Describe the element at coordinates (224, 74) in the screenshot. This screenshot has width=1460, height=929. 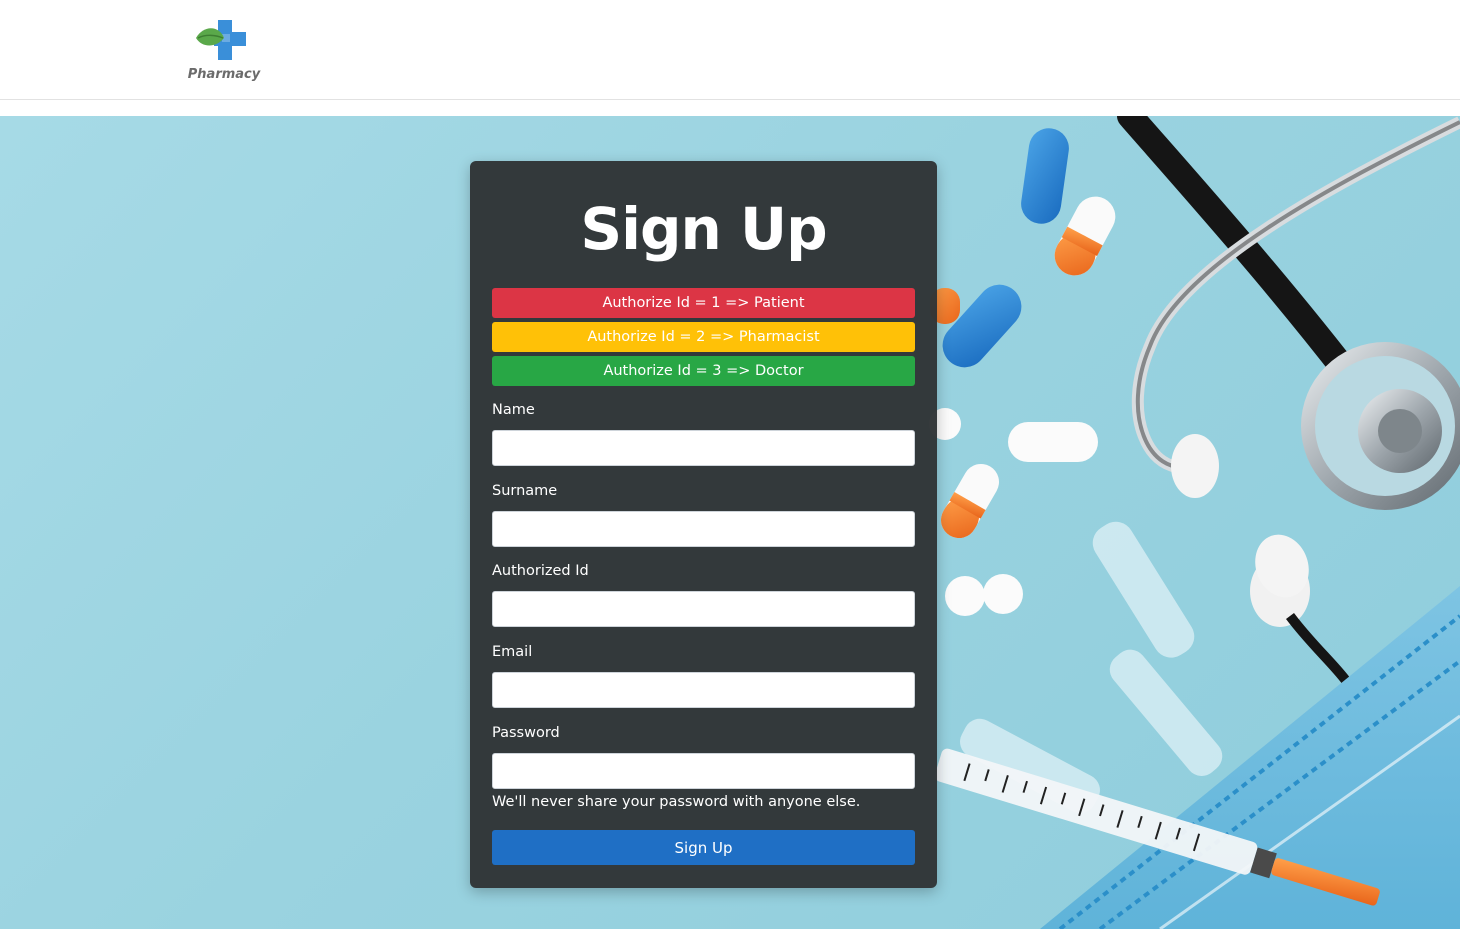
I see `brand-name: Pharmacy` at that location.